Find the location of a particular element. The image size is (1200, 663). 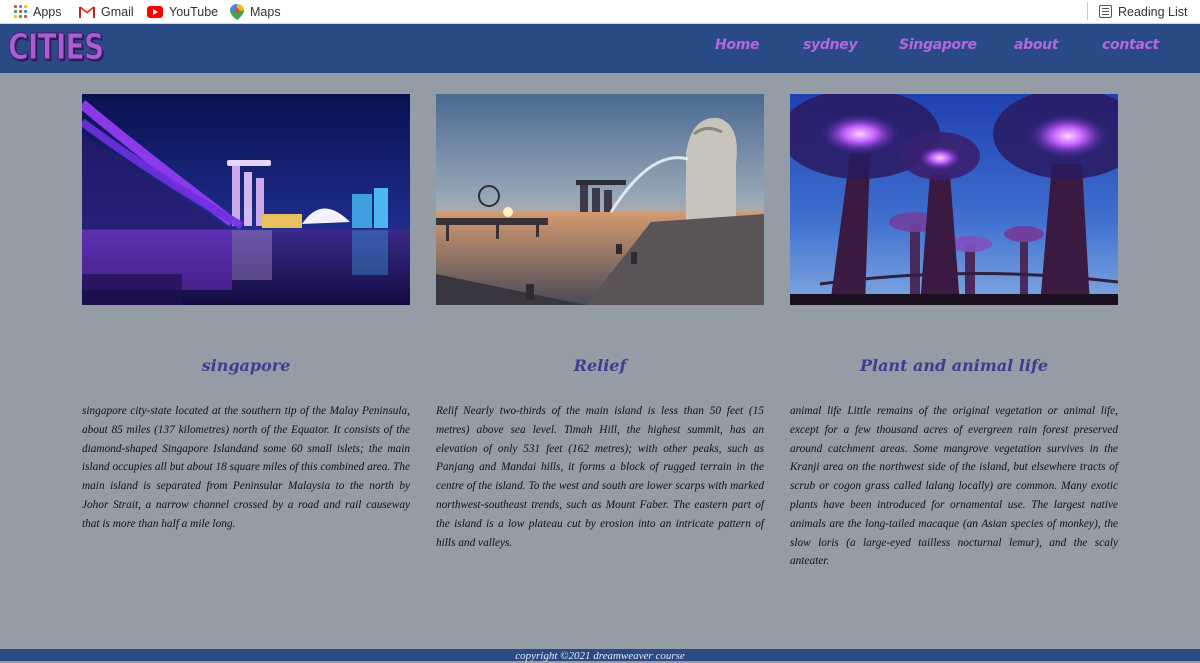

bookmark-gmail-label: Gmail is located at coordinates (117, 11).